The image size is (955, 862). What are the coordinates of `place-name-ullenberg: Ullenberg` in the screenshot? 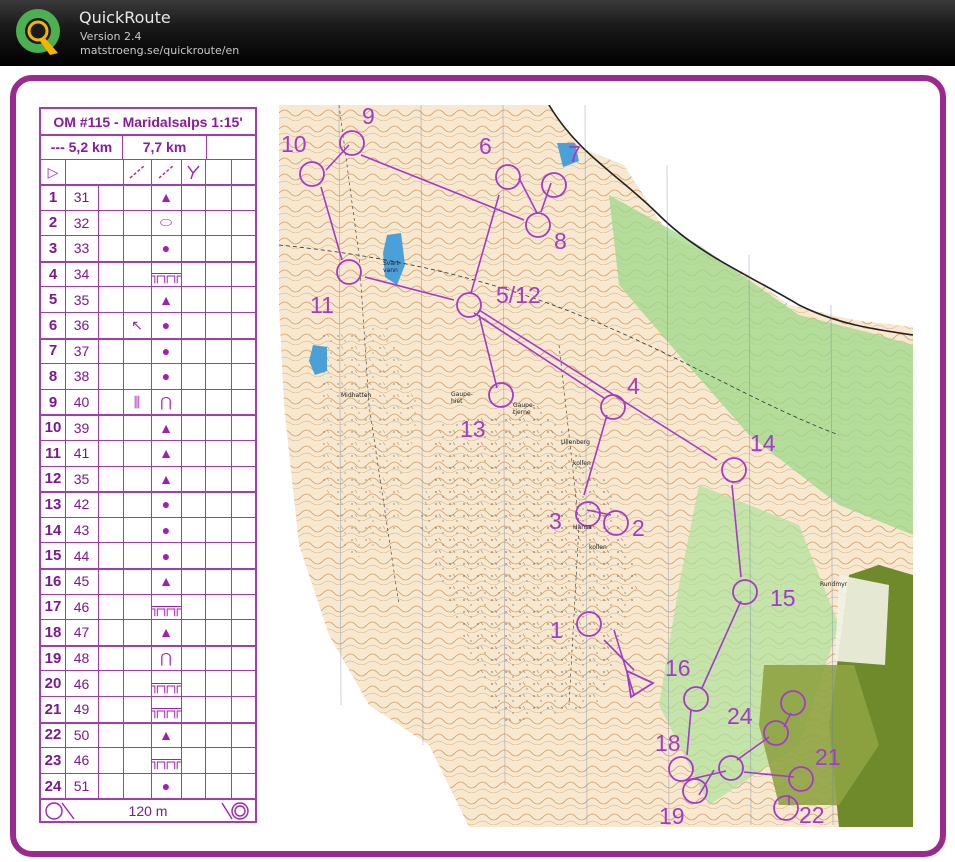 It's located at (575, 442).